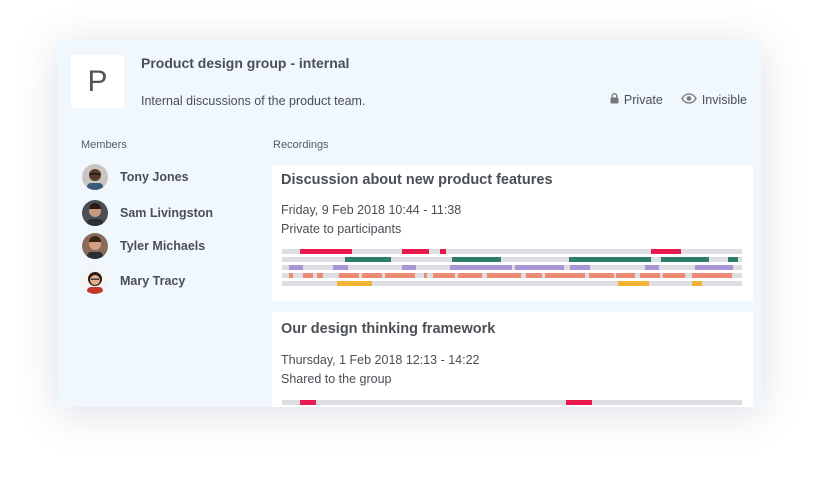 The height and width of the screenshot is (477, 821). What do you see at coordinates (341, 229) in the screenshot?
I see `recording-sharing: Private to participants` at bounding box center [341, 229].